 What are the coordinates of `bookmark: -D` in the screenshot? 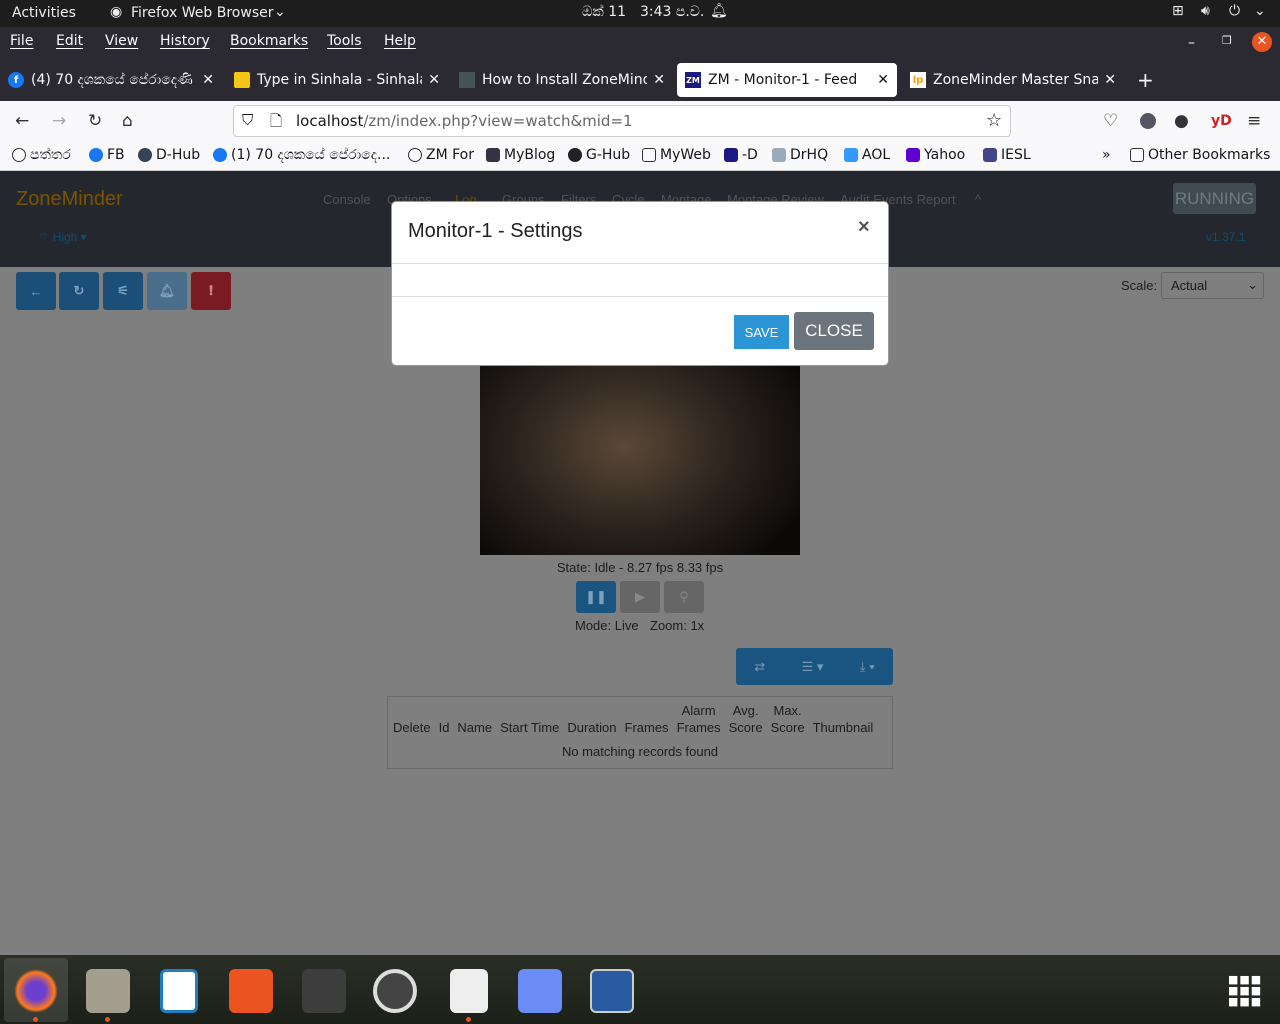 It's located at (741, 155).